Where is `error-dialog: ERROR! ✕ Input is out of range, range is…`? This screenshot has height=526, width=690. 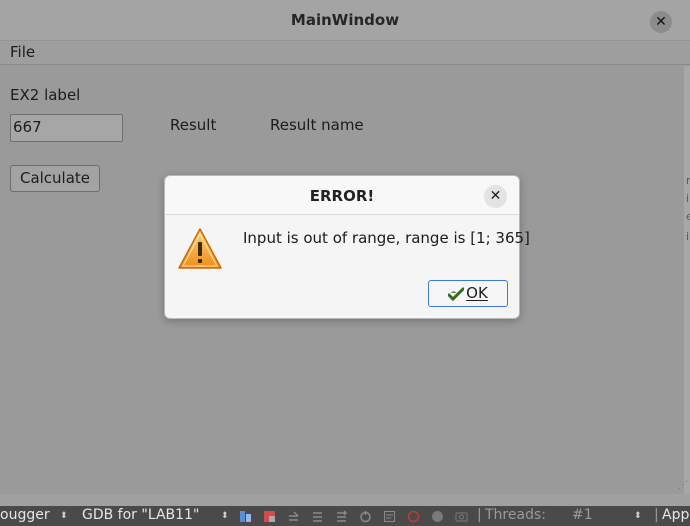 error-dialog: ERROR! ✕ Input is out of range, range is… is located at coordinates (347, 247).